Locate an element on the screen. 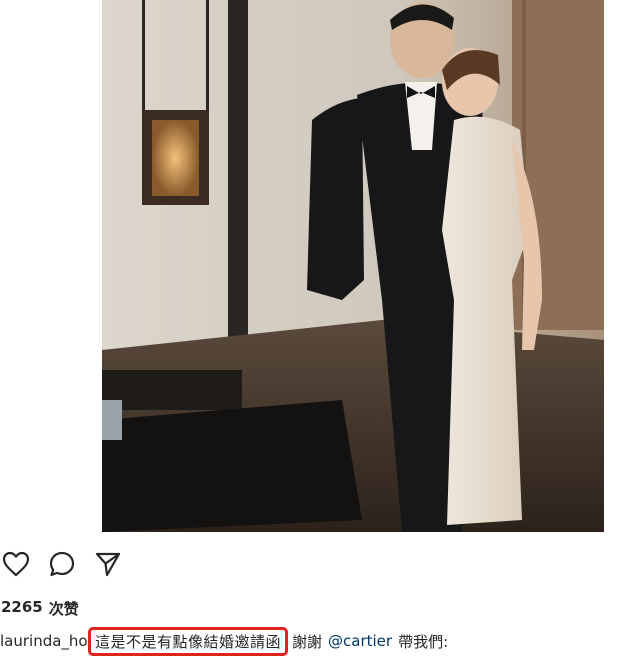 This screenshot has width=640, height=661. heart-icon is located at coordinates (16, 564).